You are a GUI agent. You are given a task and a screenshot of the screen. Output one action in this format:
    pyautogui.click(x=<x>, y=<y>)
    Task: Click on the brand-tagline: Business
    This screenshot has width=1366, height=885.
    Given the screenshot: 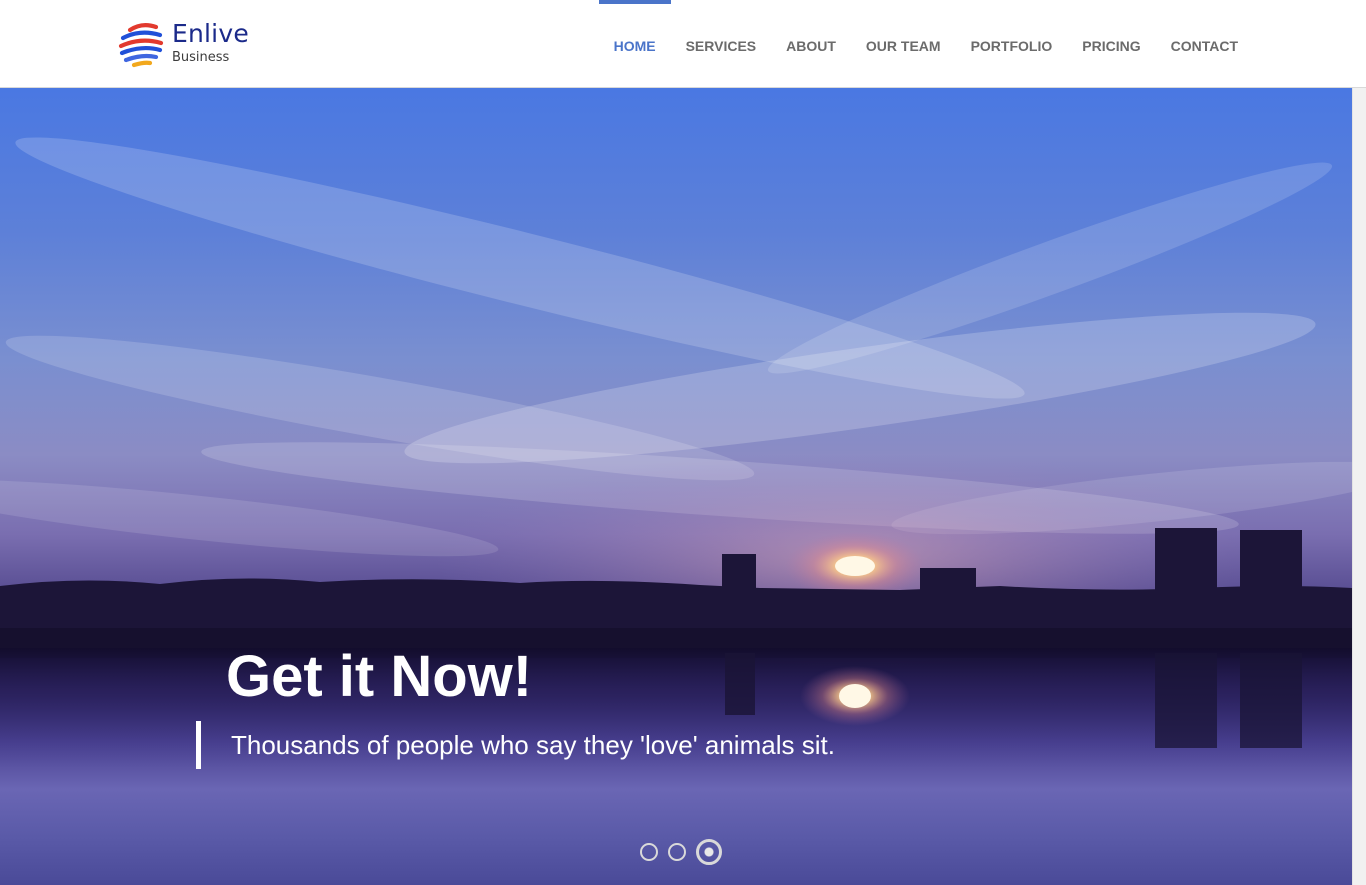 What is the action you would take?
    pyautogui.click(x=201, y=57)
    